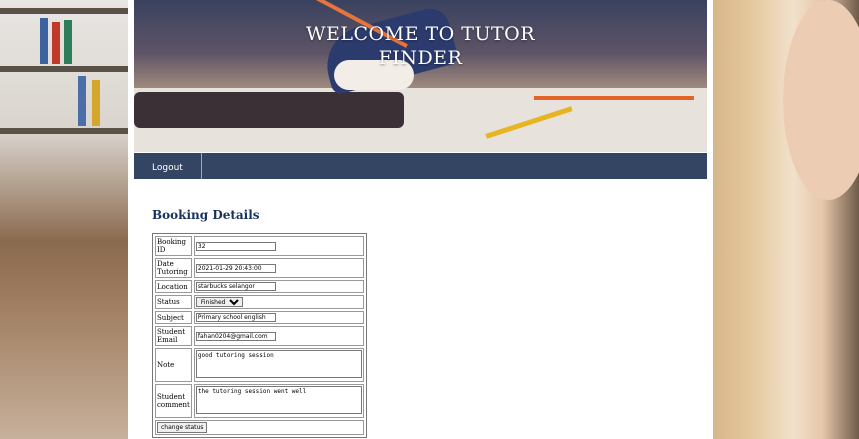 This screenshot has height=439, width=859. What do you see at coordinates (173, 246) in the screenshot?
I see `booking-id-label: Booking ID` at bounding box center [173, 246].